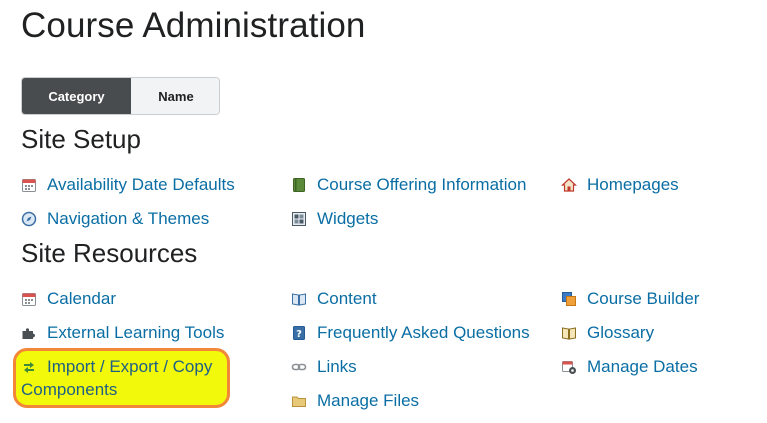 This screenshot has height=423, width=767. Describe the element at coordinates (337, 366) in the screenshot. I see `links-label: Links` at that location.